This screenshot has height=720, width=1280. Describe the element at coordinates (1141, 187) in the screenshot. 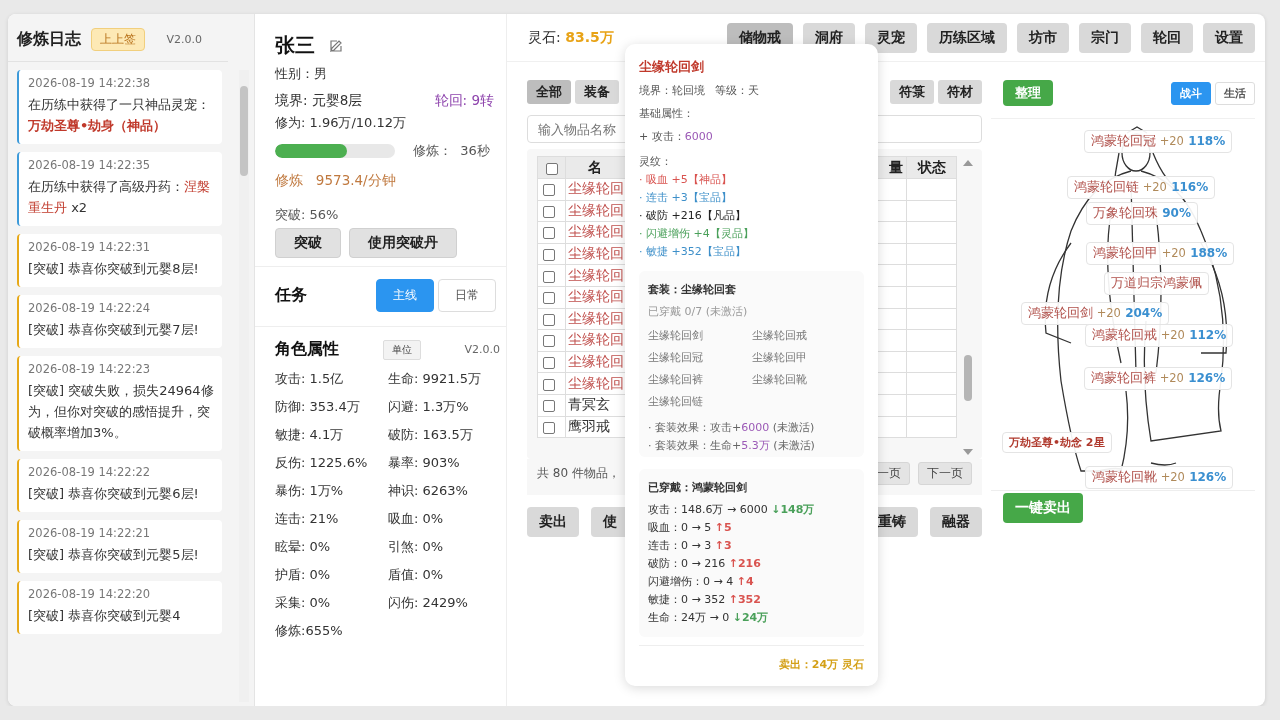

I see `equipment-label: 鸿蒙轮回链 +20 116%` at that location.